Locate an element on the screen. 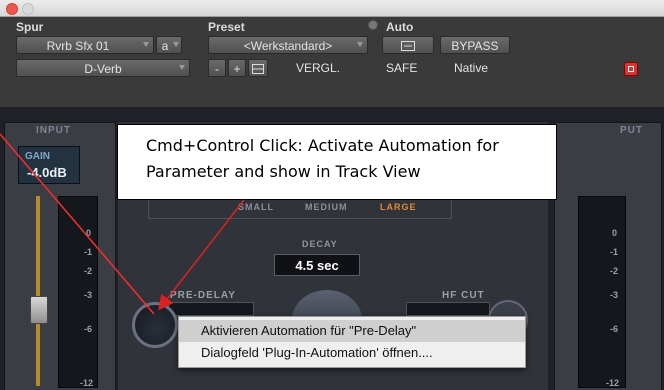 This screenshot has width=664, height=390. plus-label: + is located at coordinates (237, 69).